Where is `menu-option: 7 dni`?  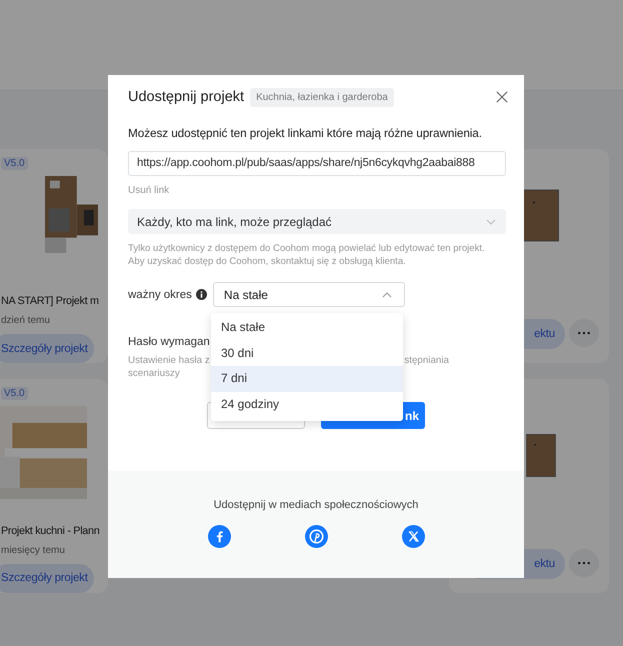
menu-option: 7 dni is located at coordinates (307, 379).